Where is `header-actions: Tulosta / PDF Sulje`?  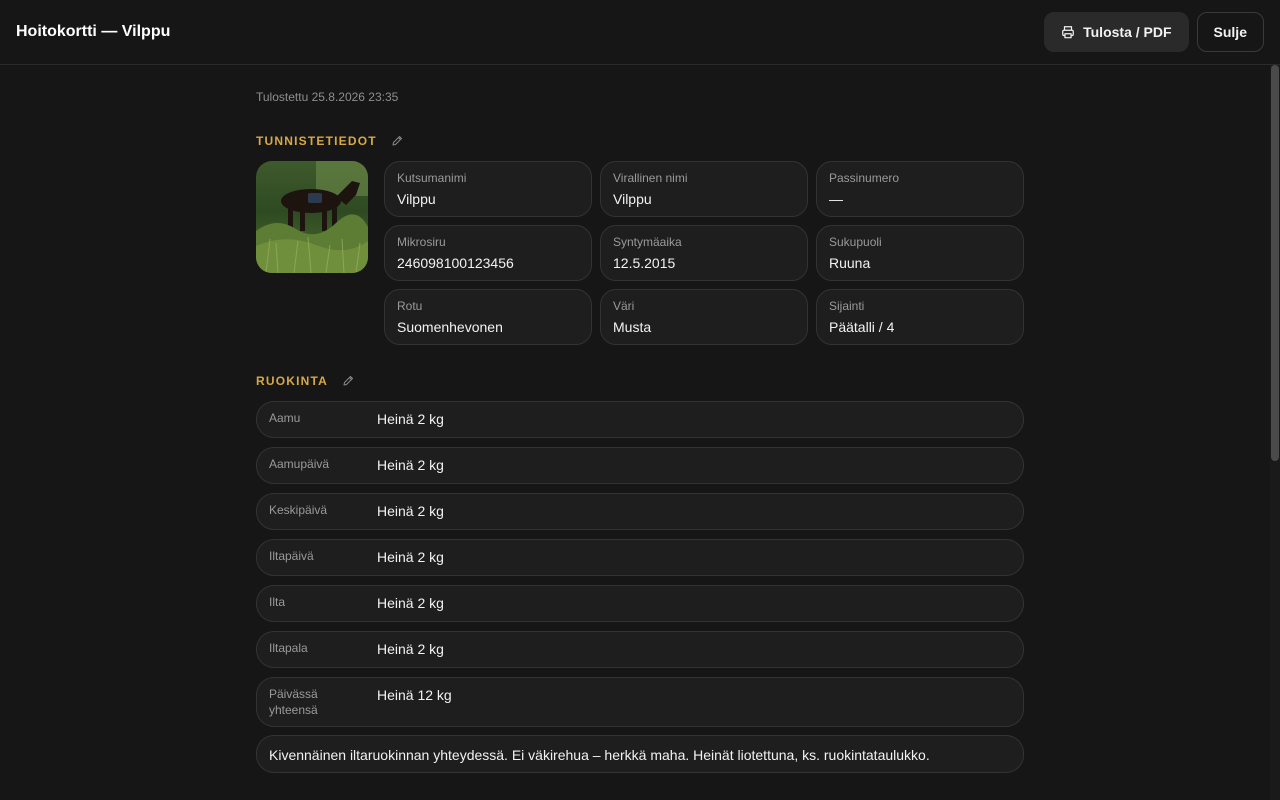
header-actions: Tulosta / PDF Sulje is located at coordinates (1154, 32).